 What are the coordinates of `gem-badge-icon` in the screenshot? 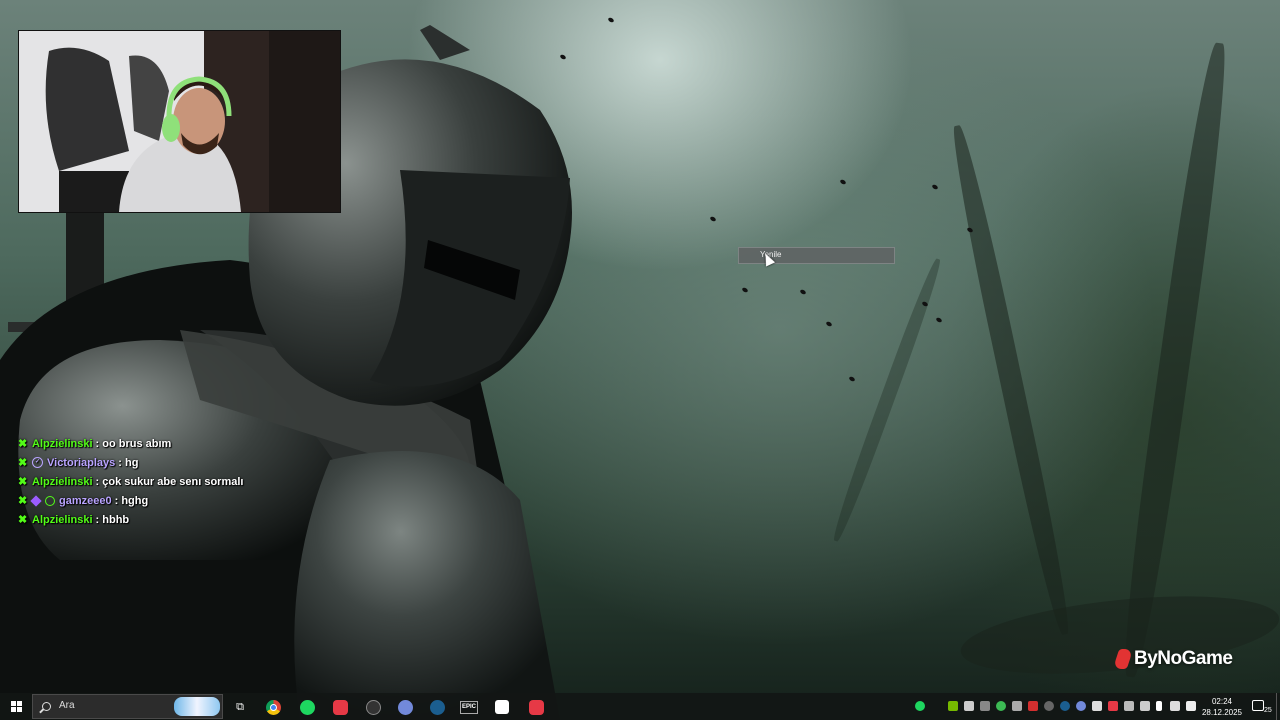 It's located at (36, 500).